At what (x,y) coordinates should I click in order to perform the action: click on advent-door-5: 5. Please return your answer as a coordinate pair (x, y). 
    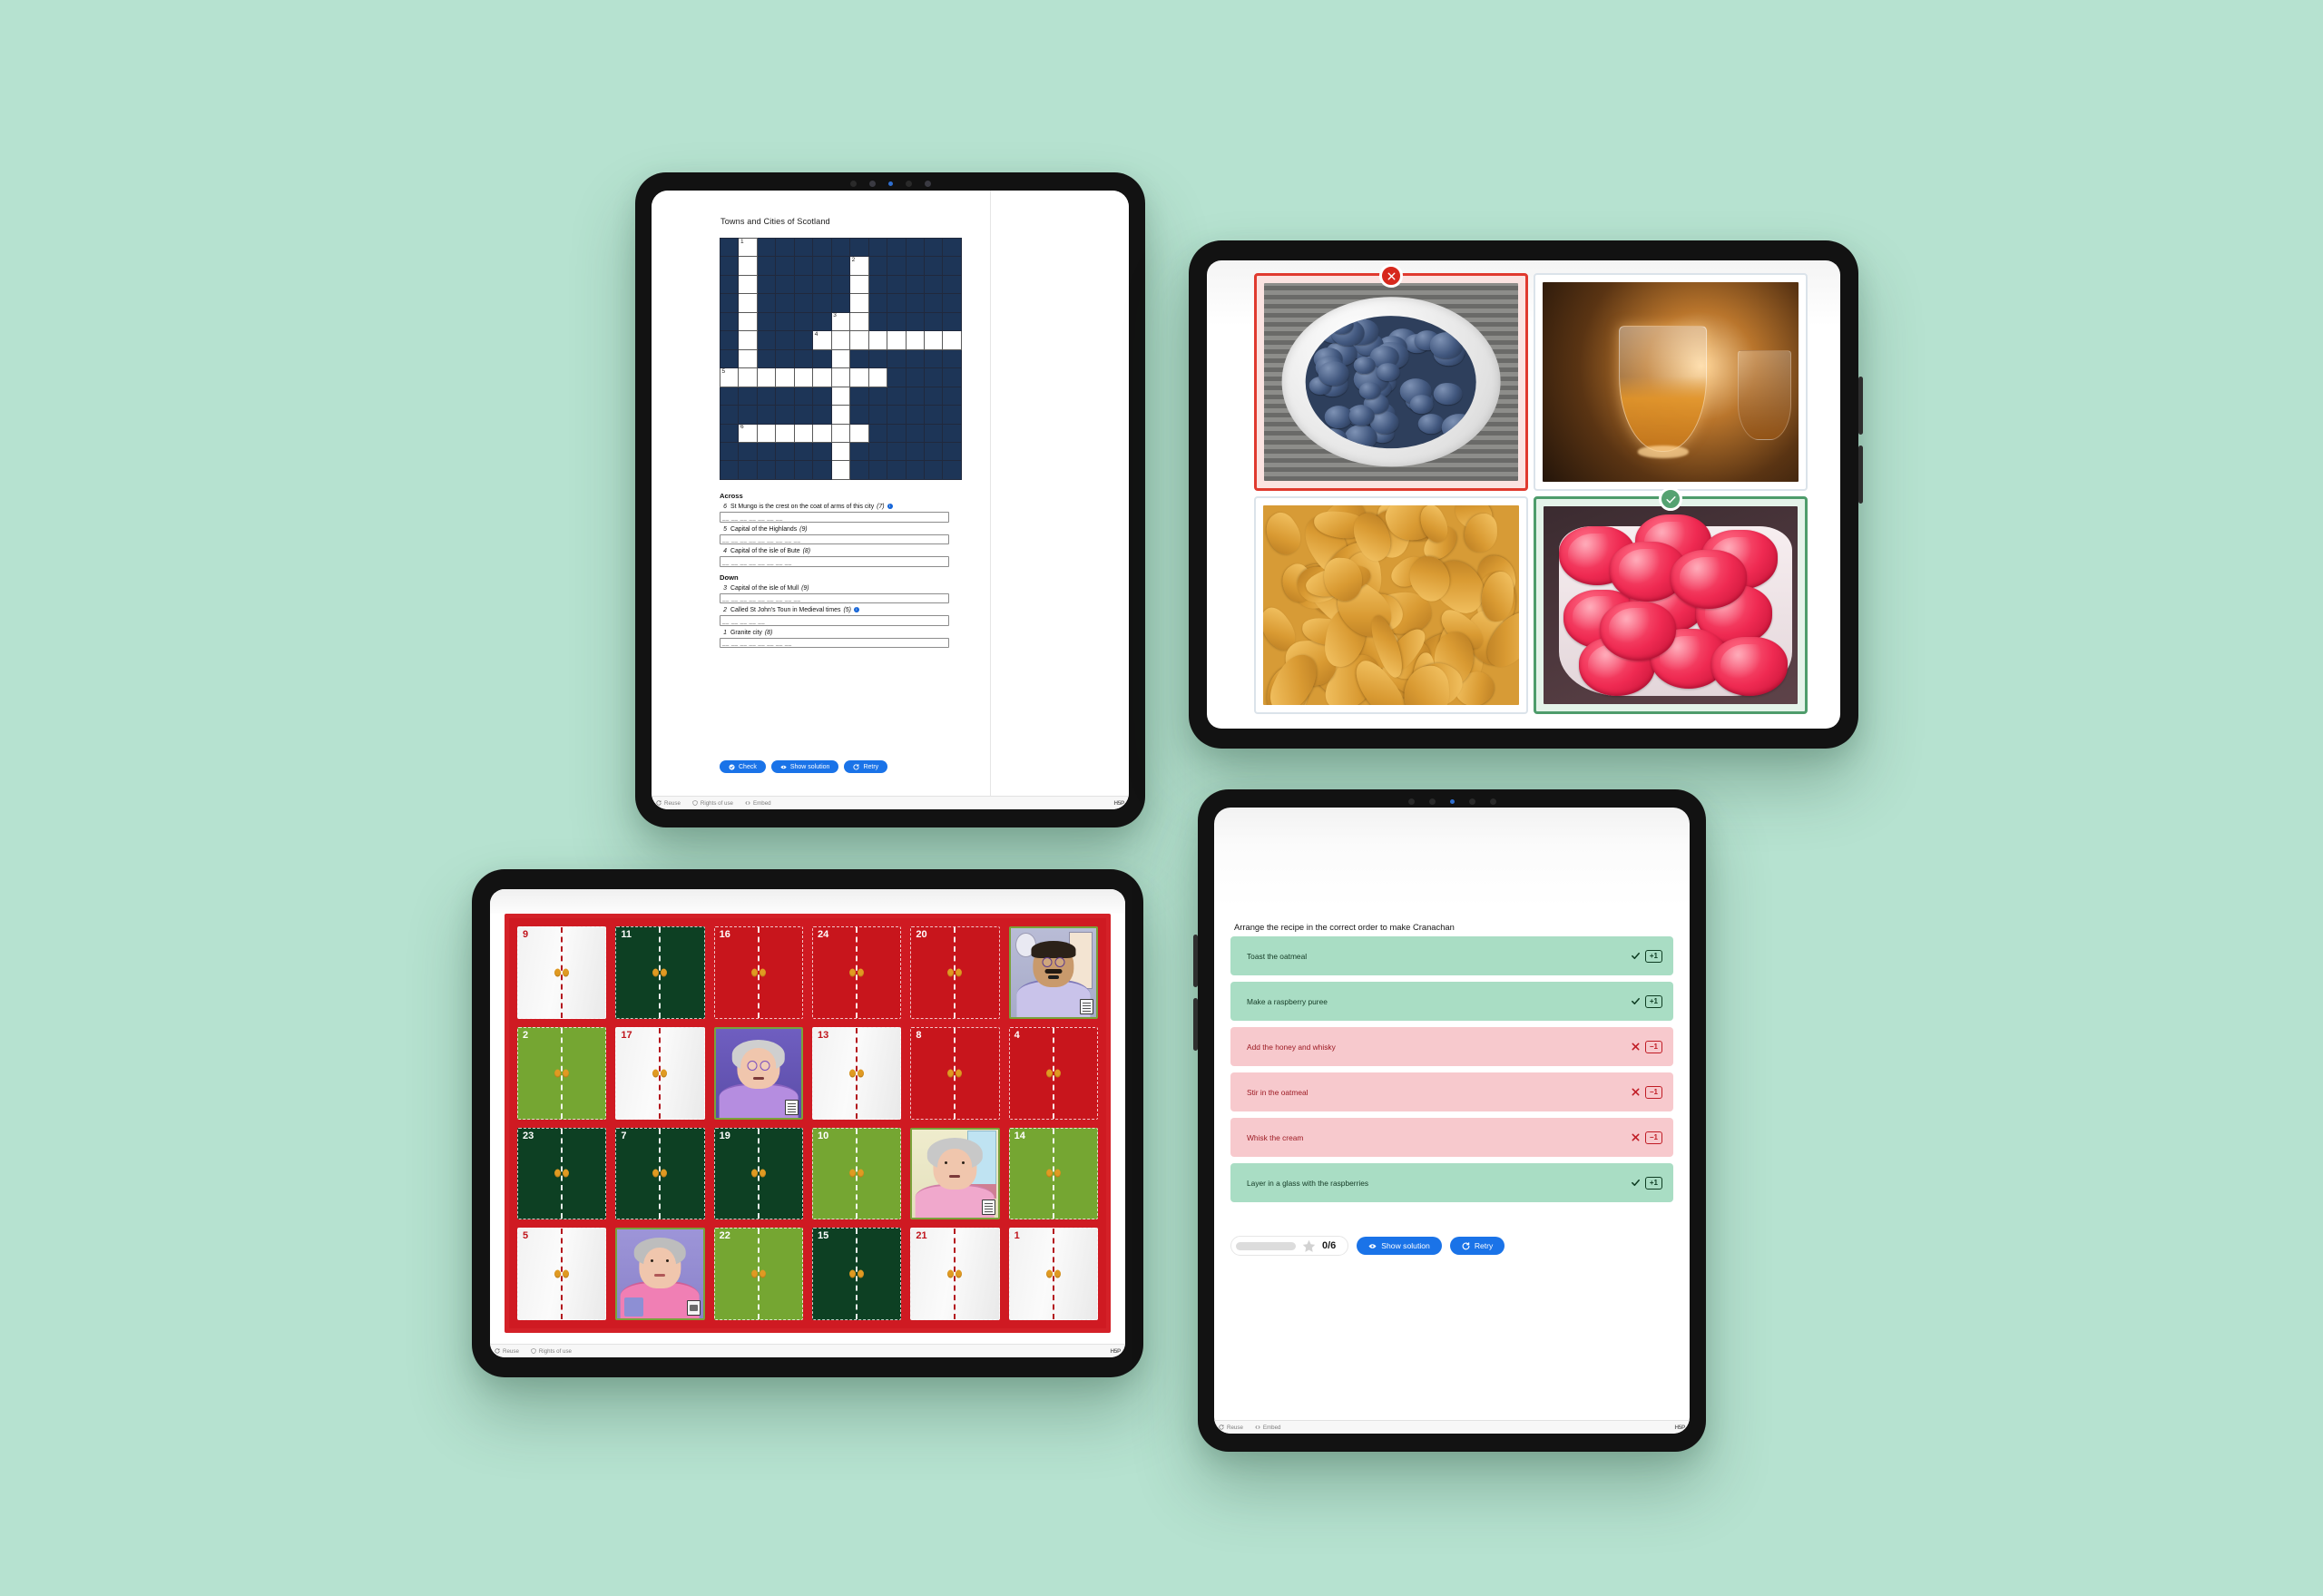
    Looking at the image, I should click on (562, 1274).